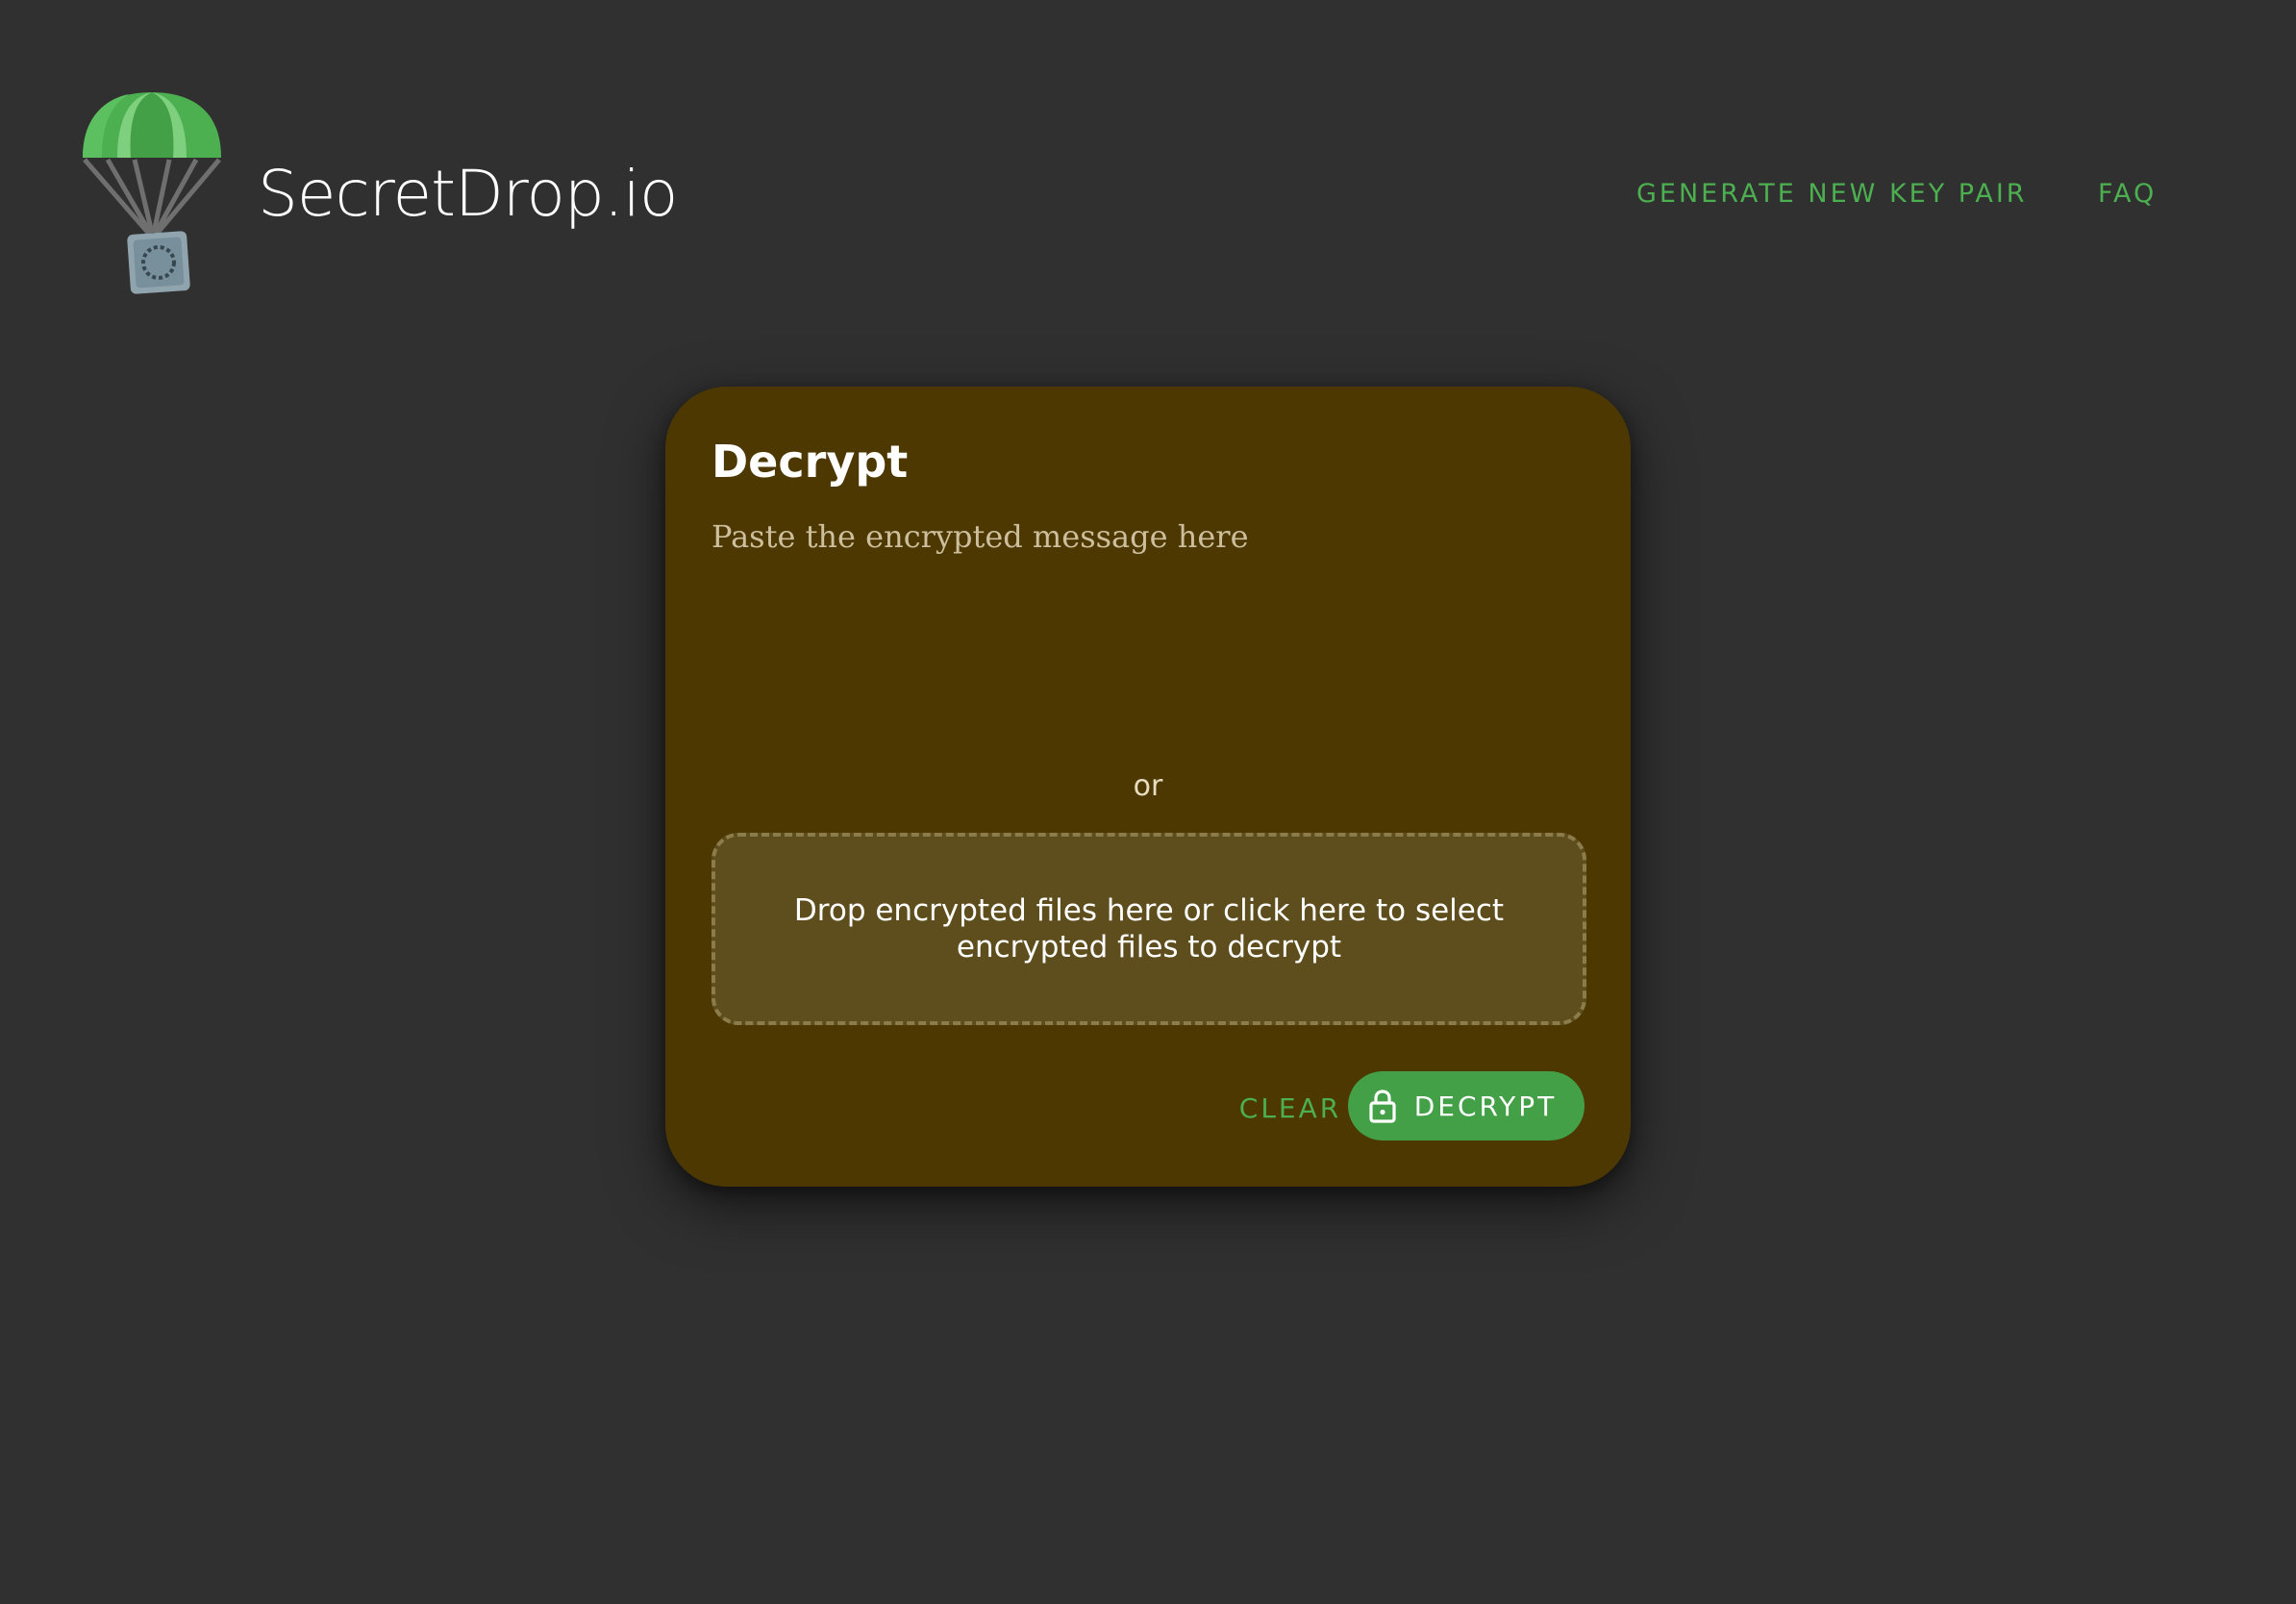 Image resolution: width=2296 pixels, height=1604 pixels. Describe the element at coordinates (1382, 1106) in the screenshot. I see `lock-icon` at that location.